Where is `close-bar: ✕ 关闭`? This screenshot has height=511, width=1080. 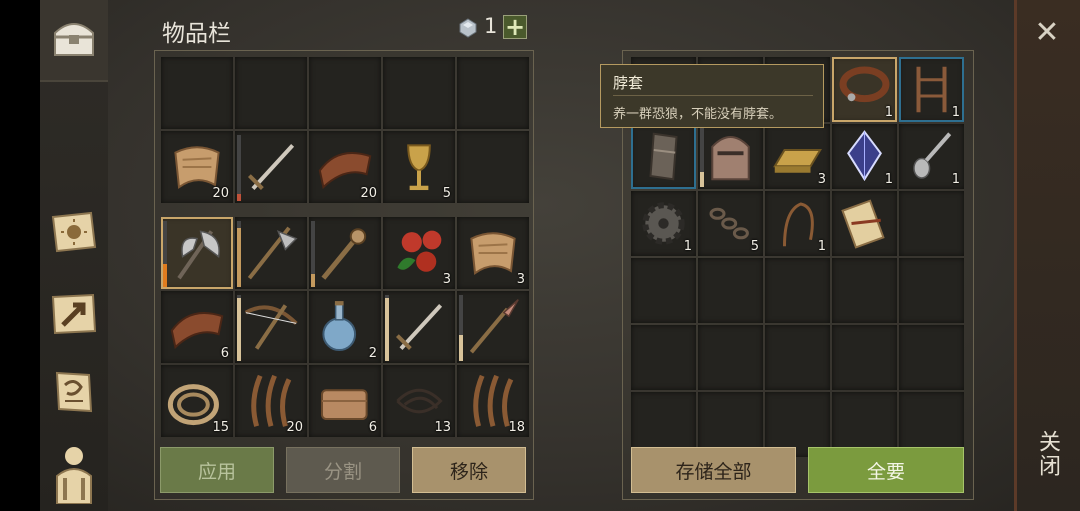
close-bar: ✕ 关闭 is located at coordinates (1047, 255).